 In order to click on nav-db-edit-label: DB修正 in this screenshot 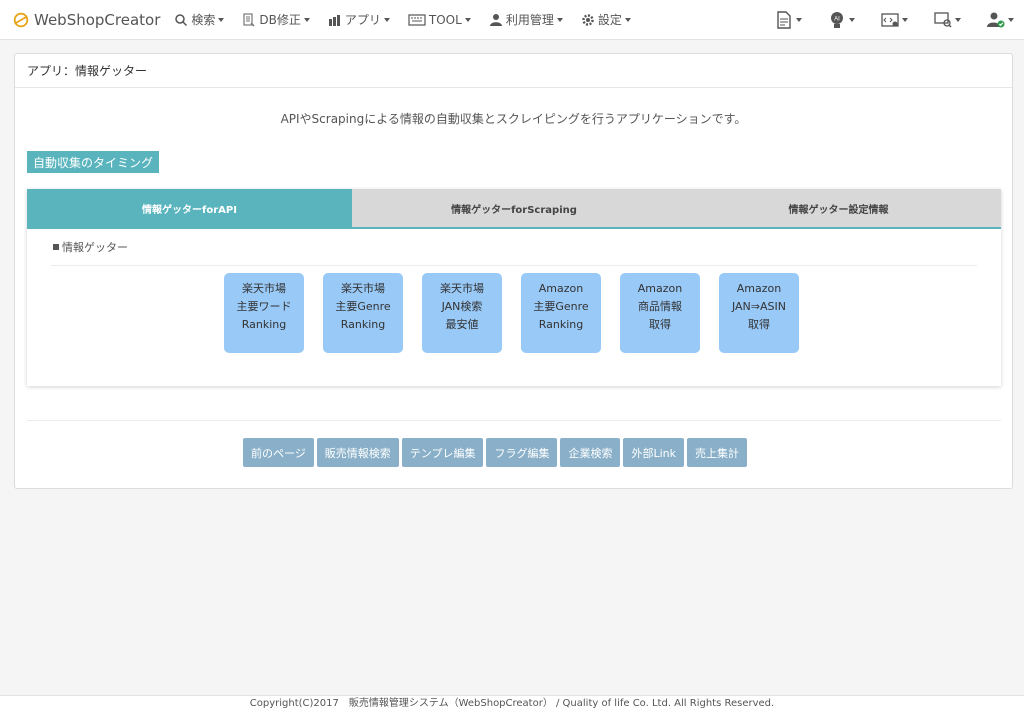, I will do `click(280, 20)`.